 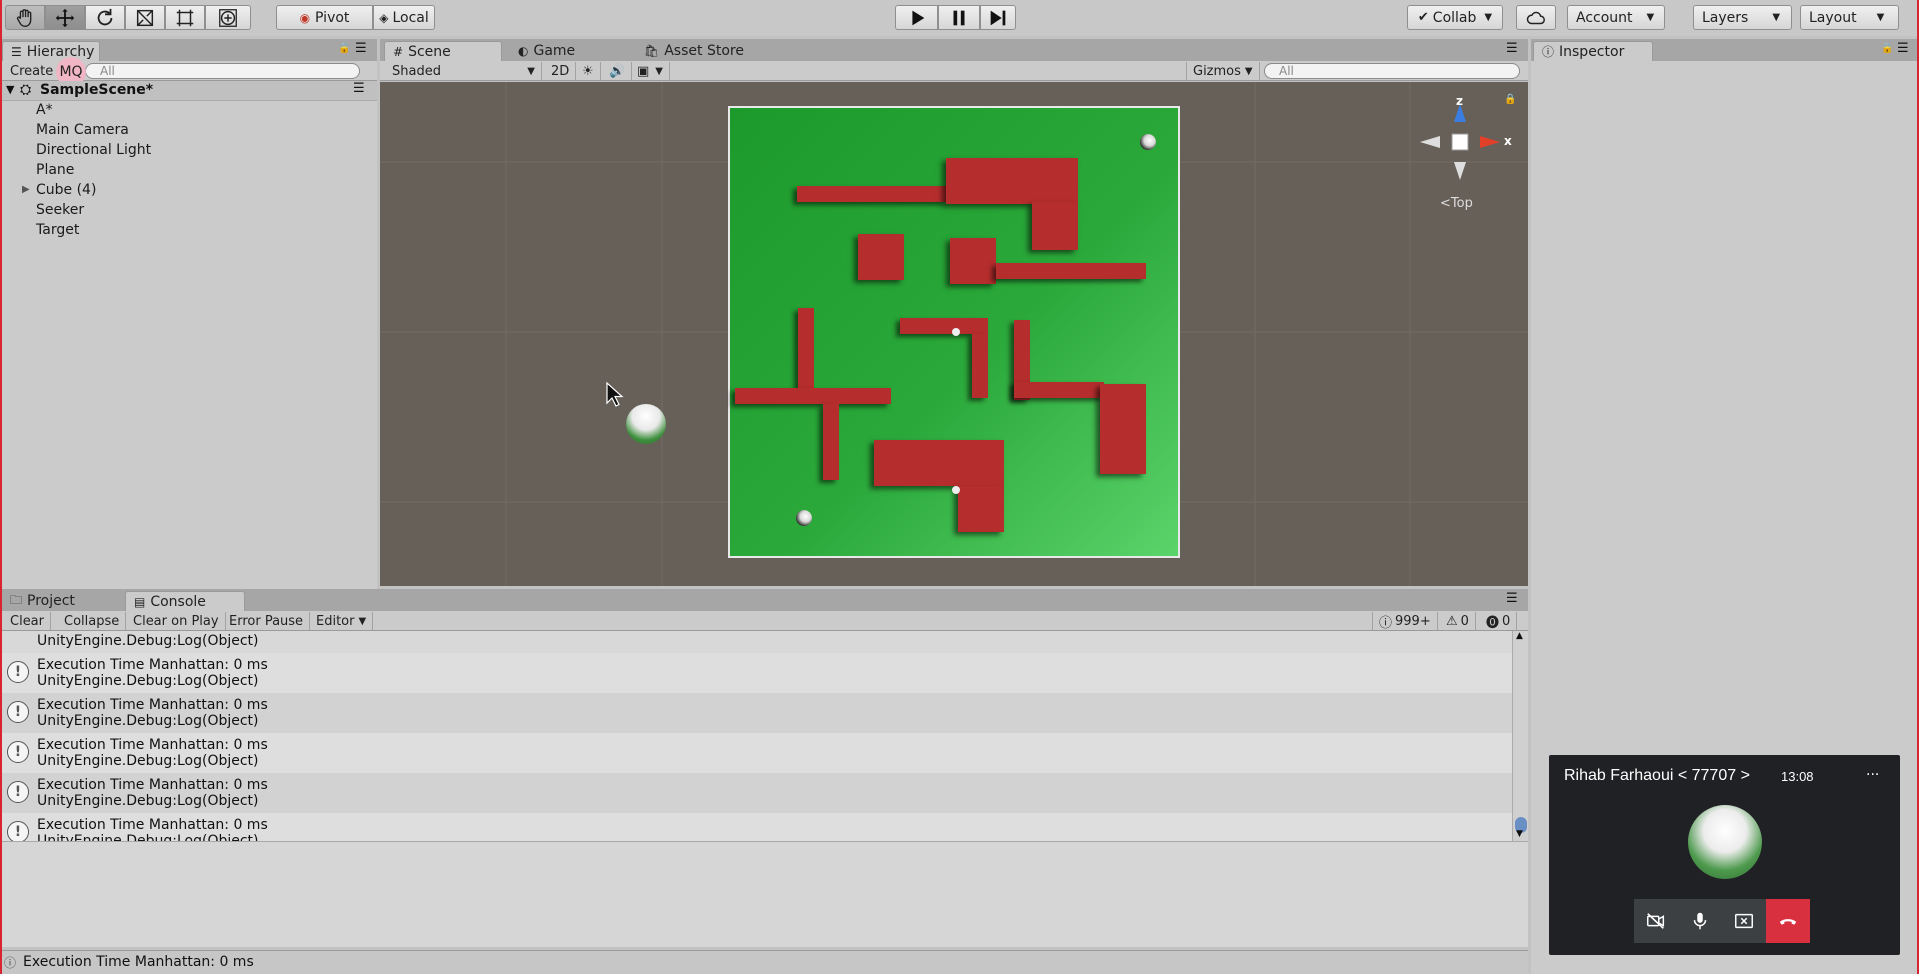 What do you see at coordinates (1392, 71) in the screenshot?
I see `scene-search-input: All` at bounding box center [1392, 71].